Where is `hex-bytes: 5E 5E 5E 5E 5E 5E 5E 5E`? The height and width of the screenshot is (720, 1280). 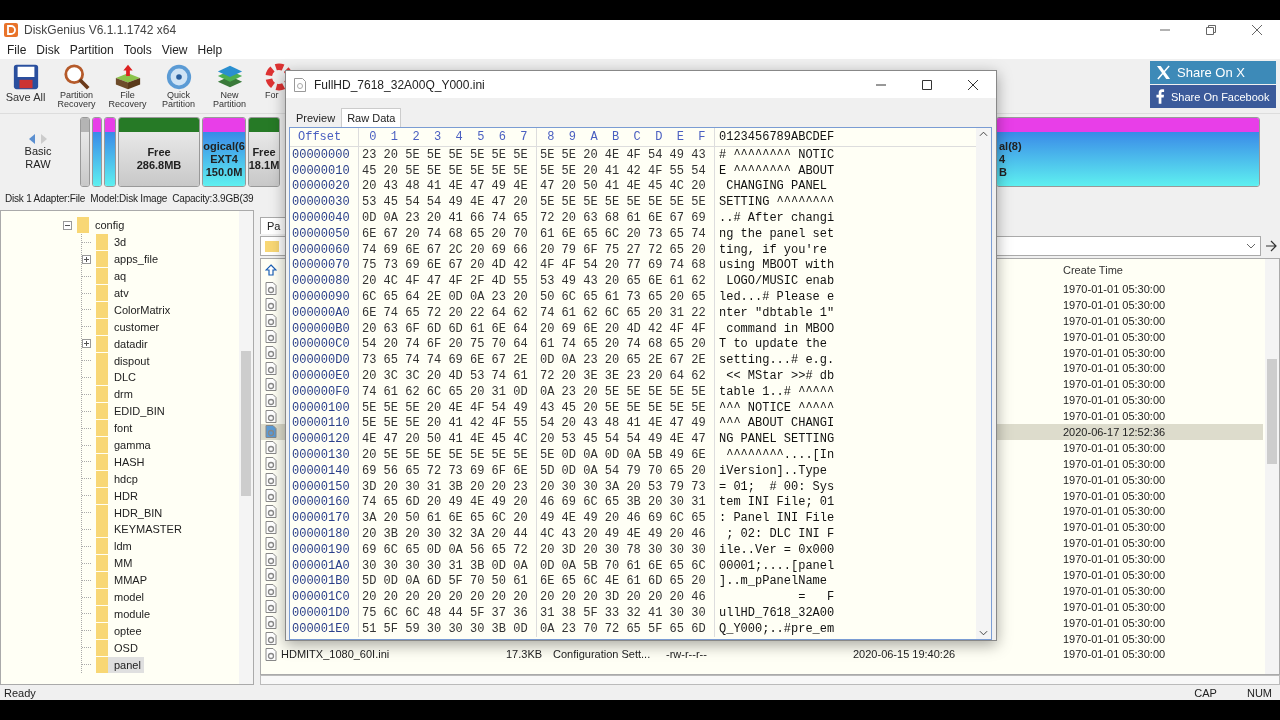 hex-bytes: 5E 5E 5E 5E 5E 5E 5E 5E is located at coordinates (623, 202).